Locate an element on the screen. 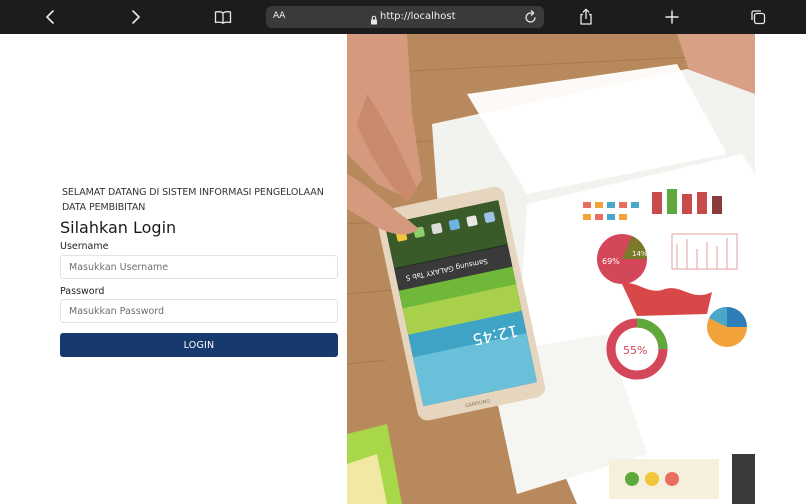  reload-icon is located at coordinates (531, 19).